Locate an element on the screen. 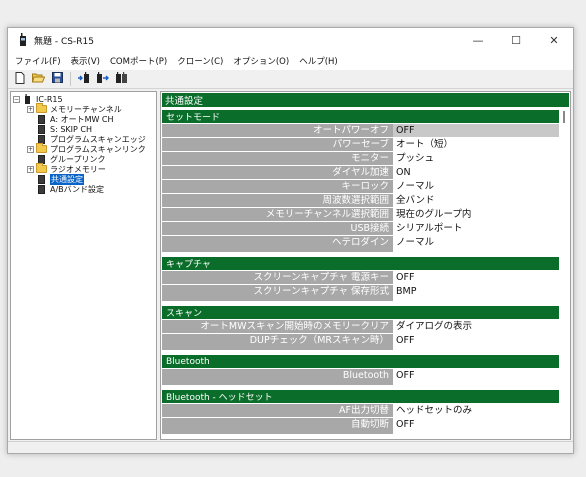  new-file-icon is located at coordinates (20, 79).